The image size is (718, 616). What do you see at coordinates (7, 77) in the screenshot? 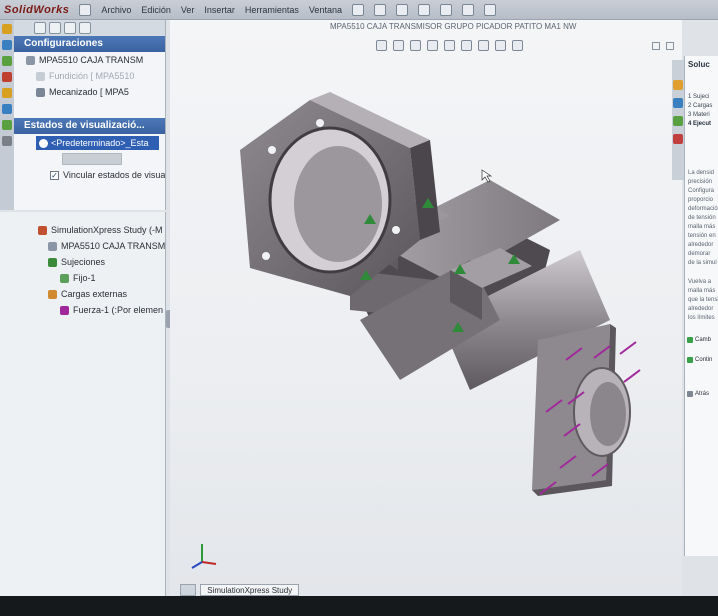
I see `dimxpert-icon` at bounding box center [7, 77].